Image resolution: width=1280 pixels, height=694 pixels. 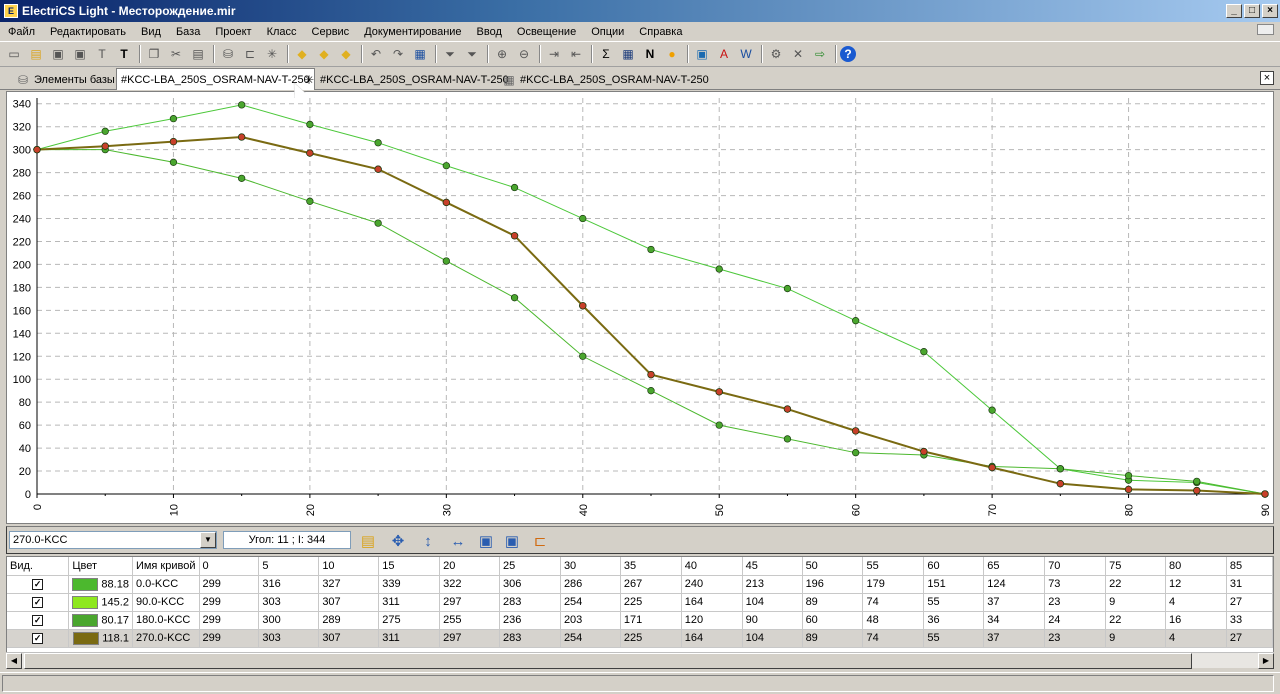 I want to click on column-header-18: 75, so click(x=1135, y=566).